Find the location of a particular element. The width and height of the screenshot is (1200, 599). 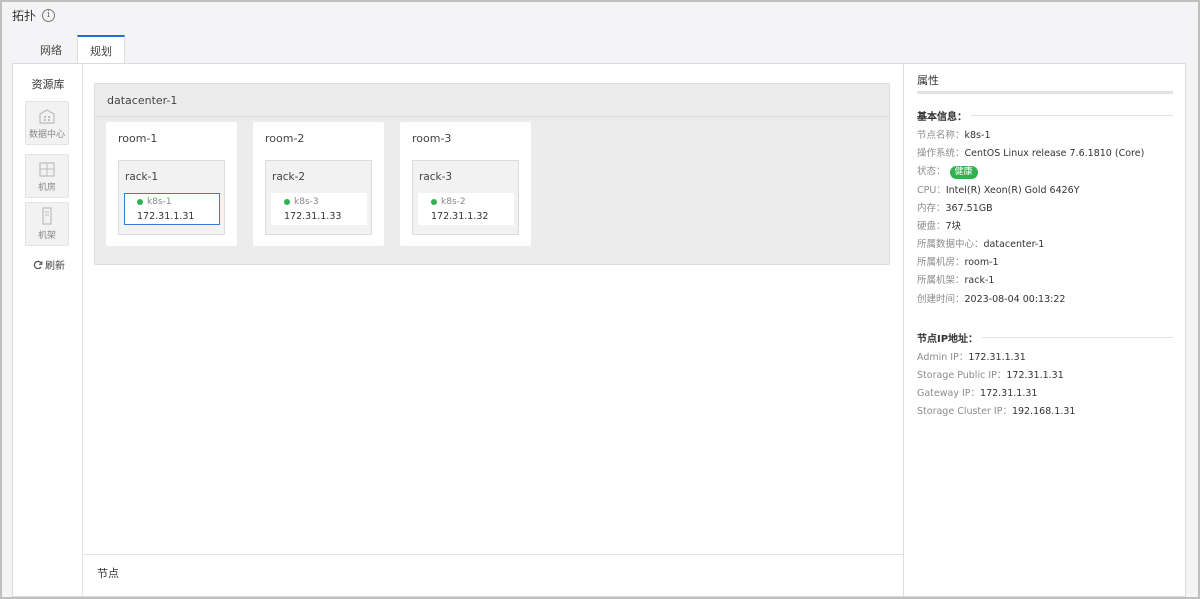

prop-key: Storage Cluster IP： is located at coordinates (964, 411).